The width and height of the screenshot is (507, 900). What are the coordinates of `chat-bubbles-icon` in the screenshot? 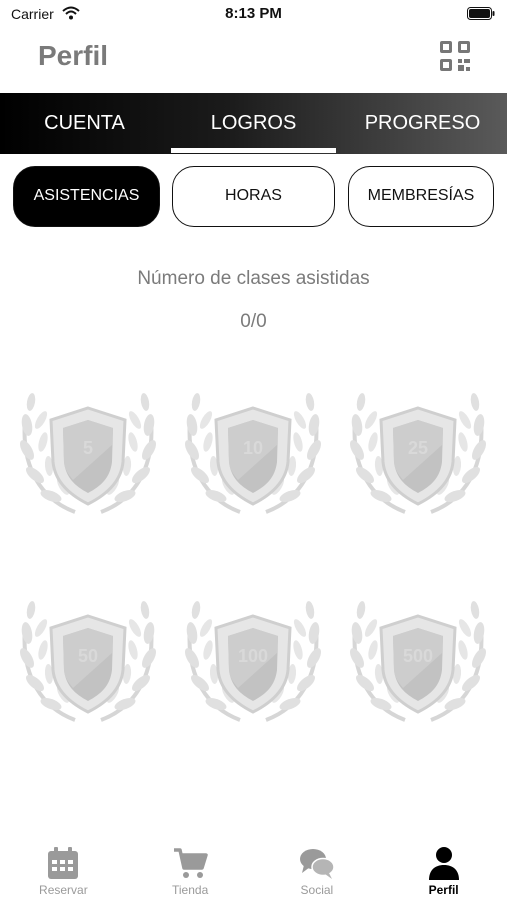 It's located at (317, 864).